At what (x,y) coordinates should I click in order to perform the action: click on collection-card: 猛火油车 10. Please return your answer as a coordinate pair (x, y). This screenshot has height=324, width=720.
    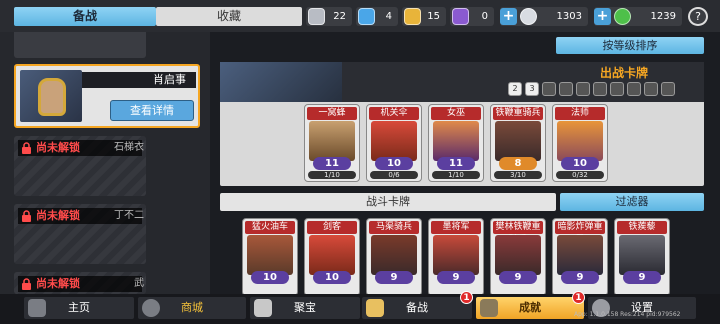
    Looking at the image, I should click on (270, 257).